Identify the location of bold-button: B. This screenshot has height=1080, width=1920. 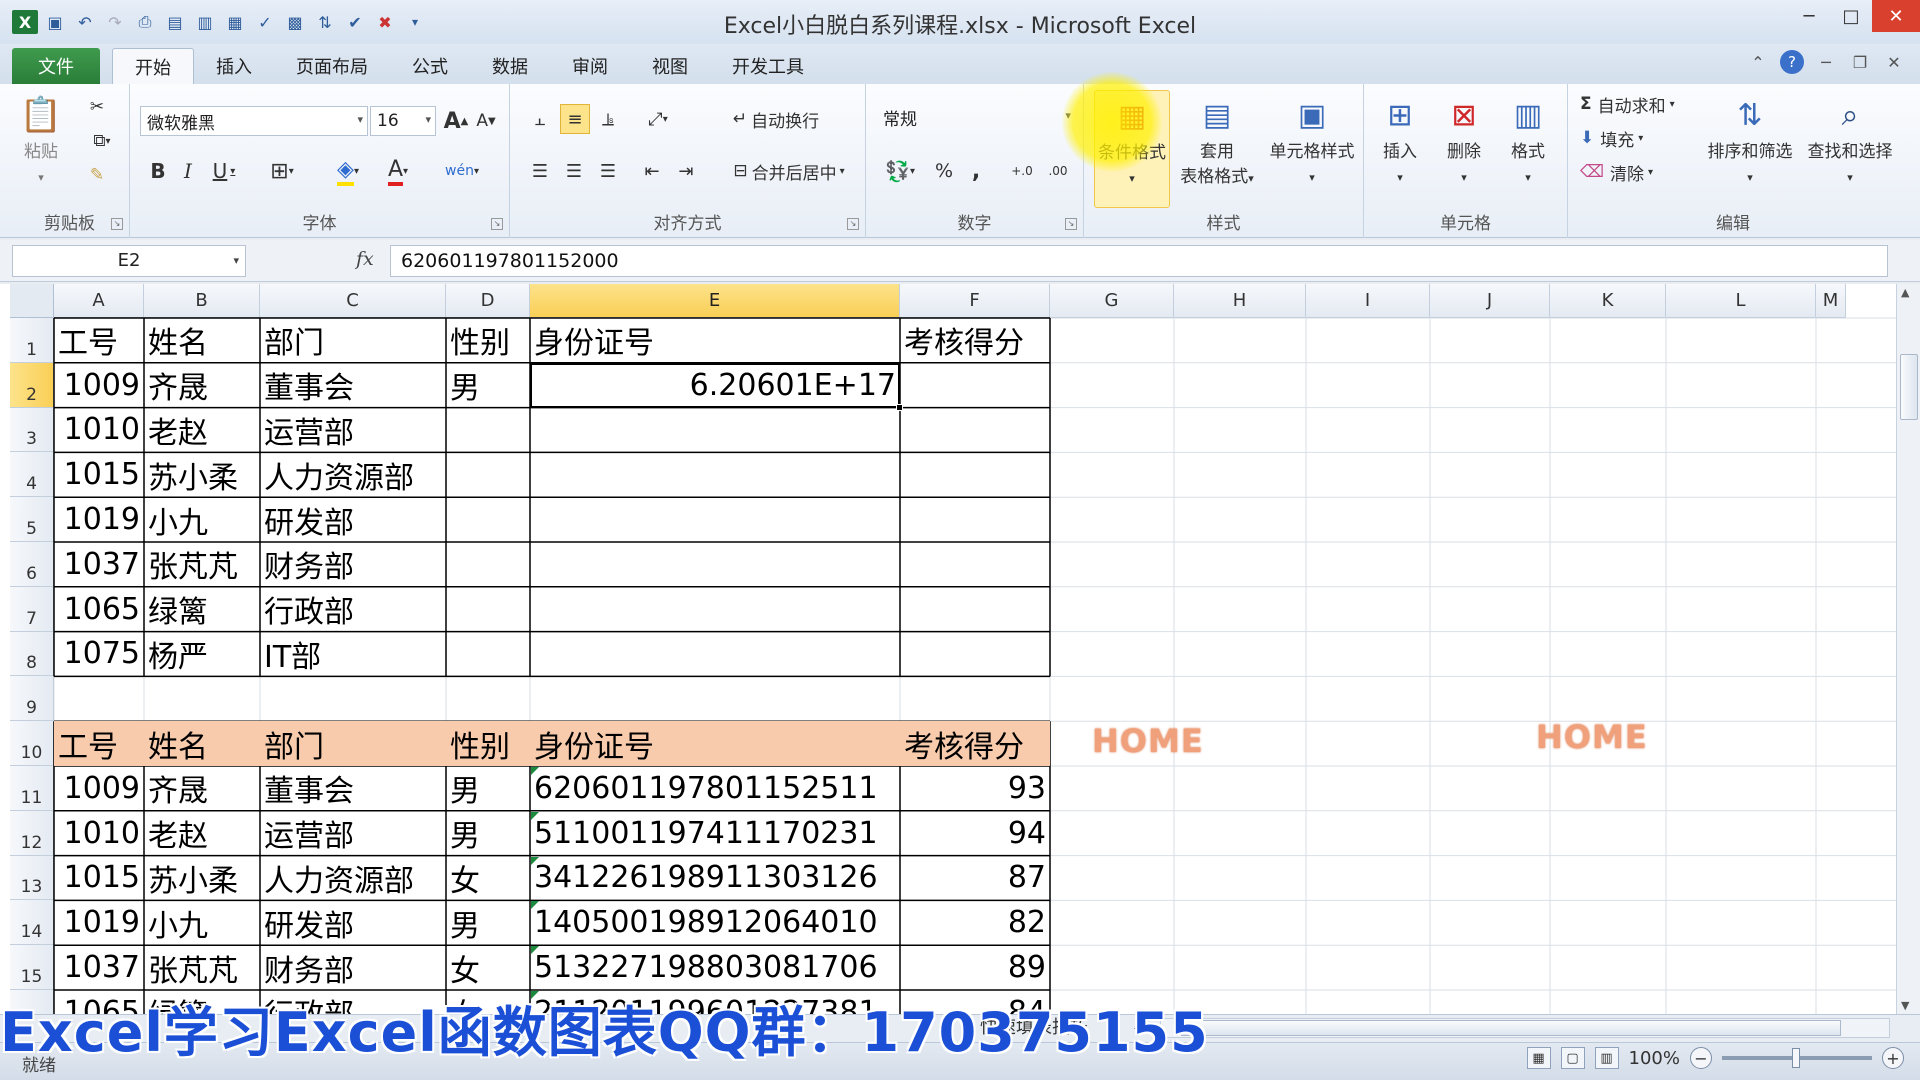
(158, 171).